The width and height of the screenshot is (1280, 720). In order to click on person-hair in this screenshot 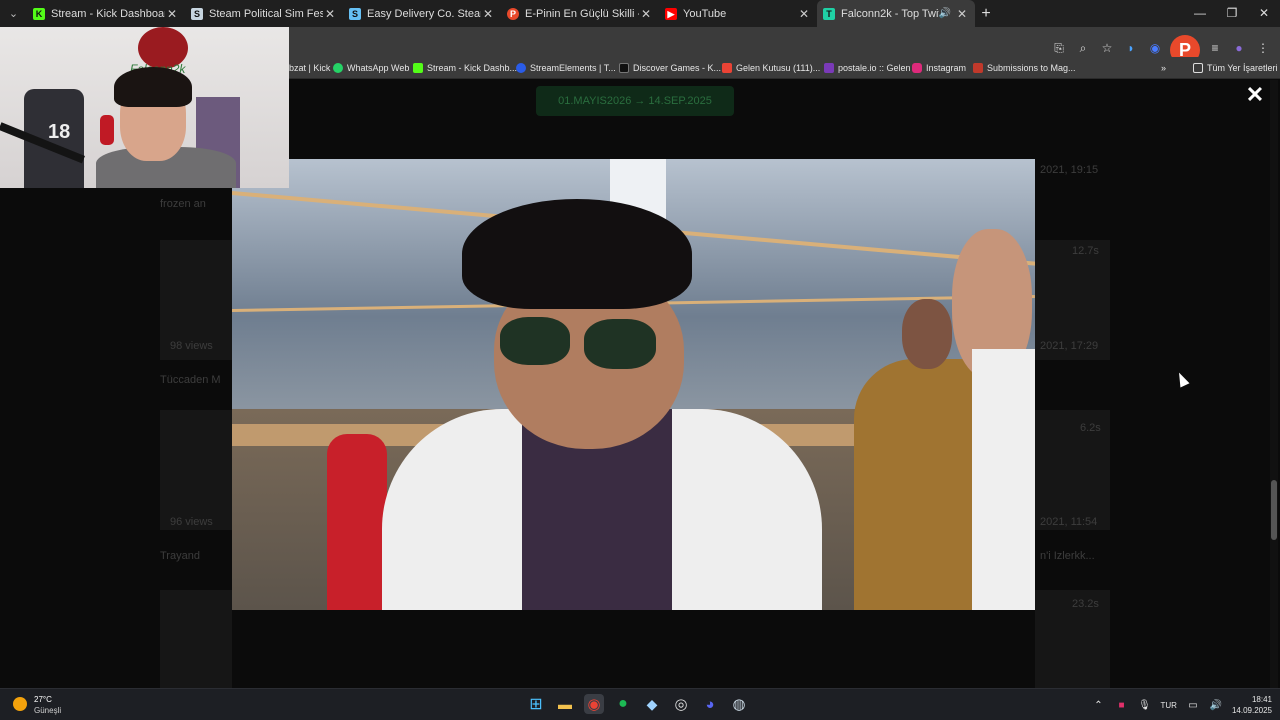, I will do `click(577, 254)`.